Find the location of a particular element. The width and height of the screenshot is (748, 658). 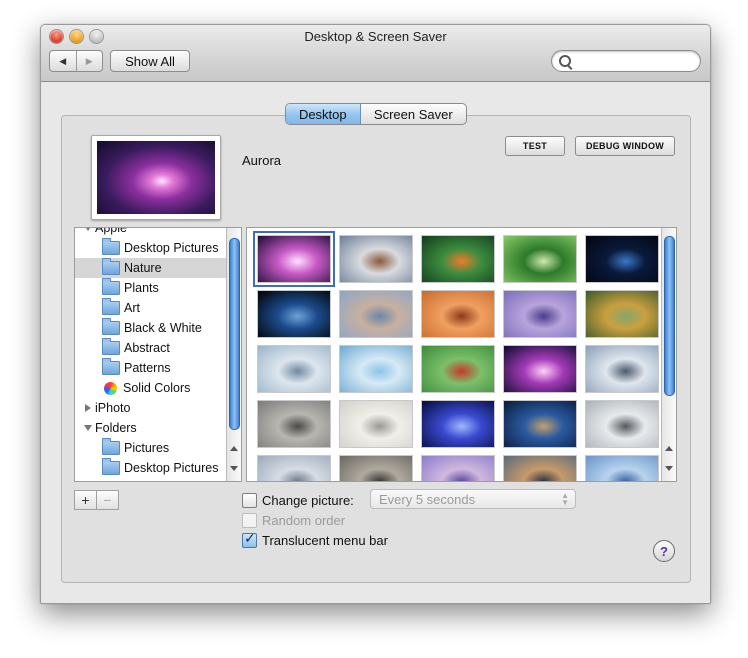

grid-scroll-down-arrow-icon is located at coordinates (669, 468).